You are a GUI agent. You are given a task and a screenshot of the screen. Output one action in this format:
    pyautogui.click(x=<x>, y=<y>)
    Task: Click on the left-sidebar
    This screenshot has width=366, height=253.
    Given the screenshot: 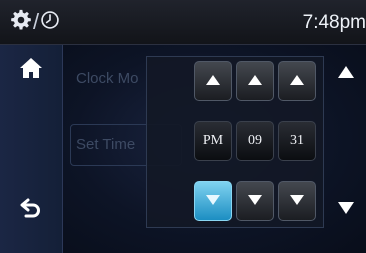 What is the action you would take?
    pyautogui.click(x=31, y=149)
    